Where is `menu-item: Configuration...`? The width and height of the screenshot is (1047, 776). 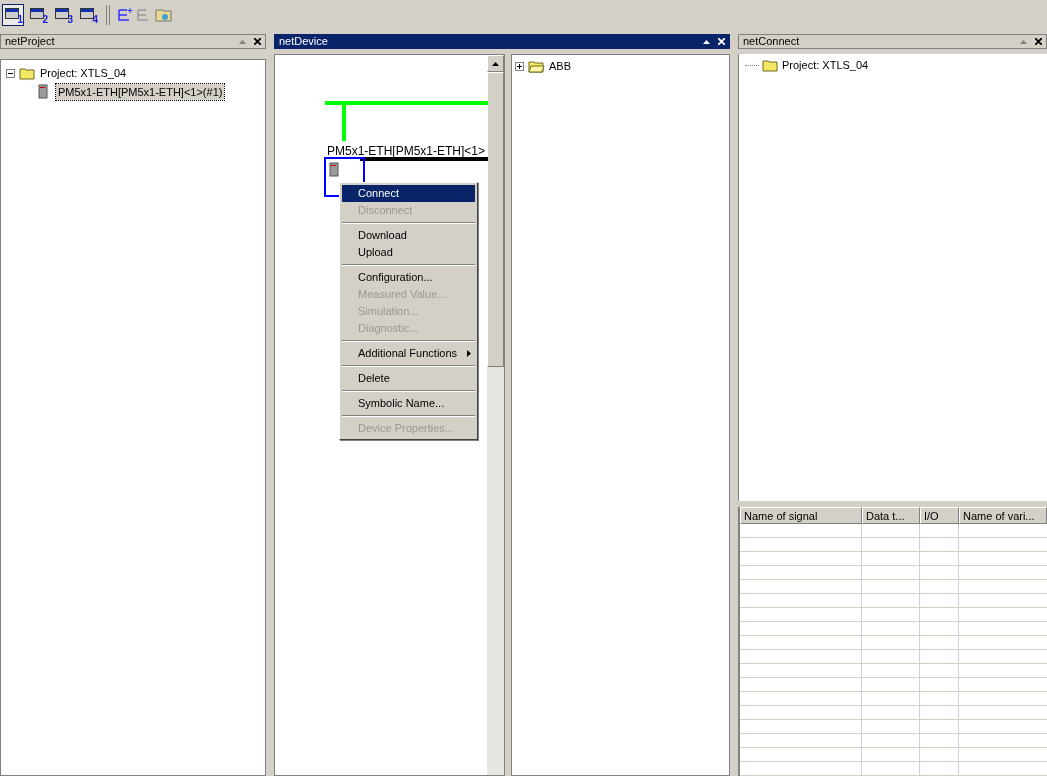
menu-item: Configuration... is located at coordinates (408, 277).